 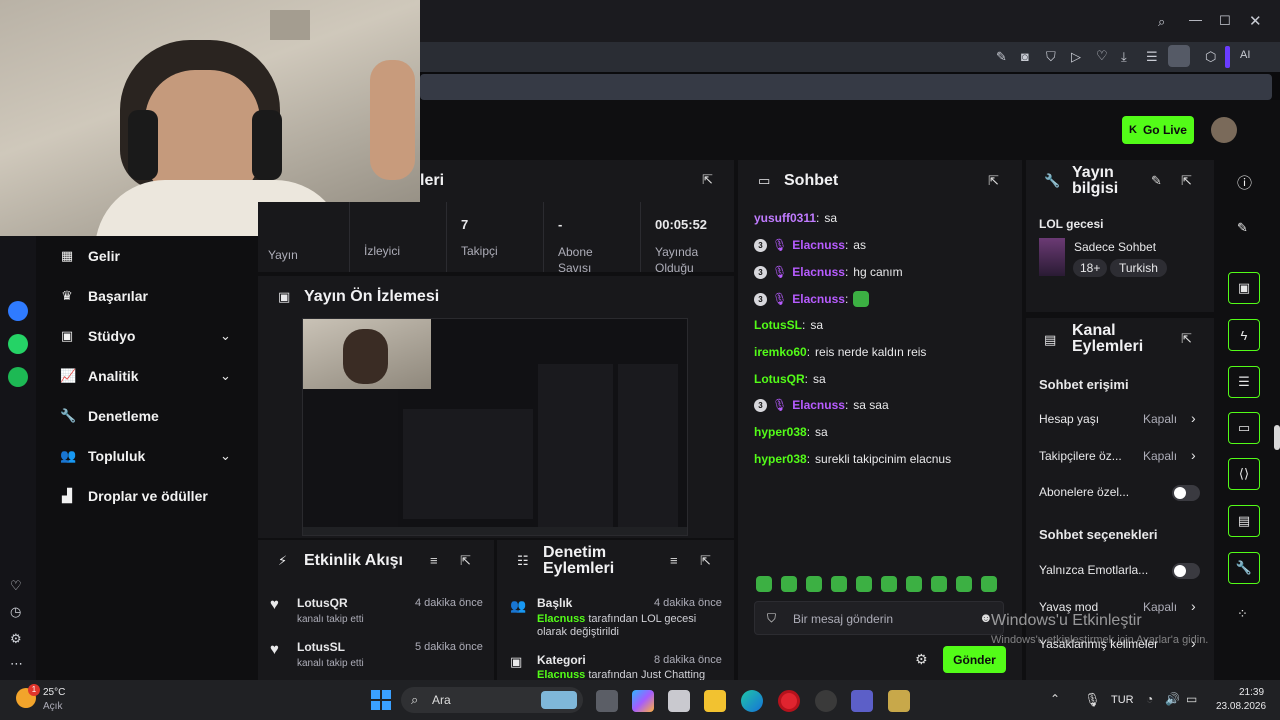 What do you see at coordinates (90, 256) in the screenshot?
I see `sidebar-item-gelir: ▦ Gelir` at bounding box center [90, 256].